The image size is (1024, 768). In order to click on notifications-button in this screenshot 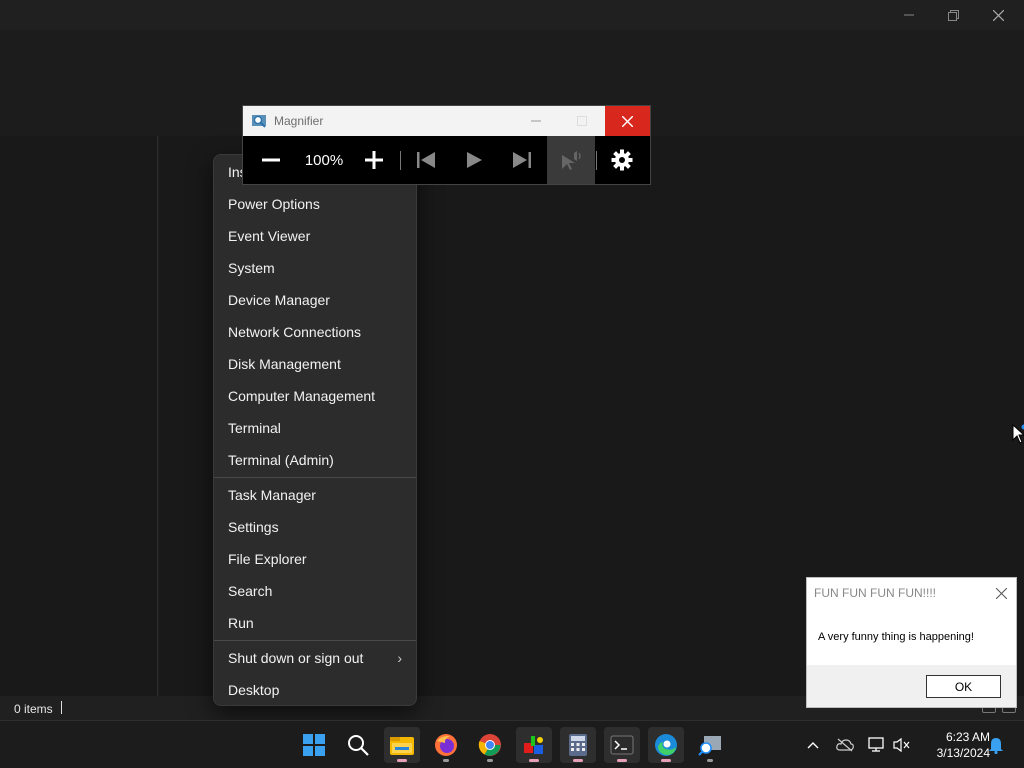, I will do `click(996, 745)`.